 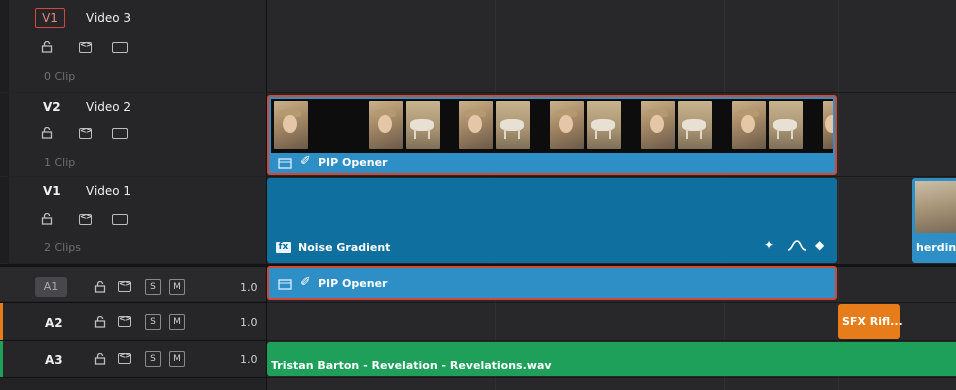 I want to click on track-id-a2: A2, so click(x=54, y=323).